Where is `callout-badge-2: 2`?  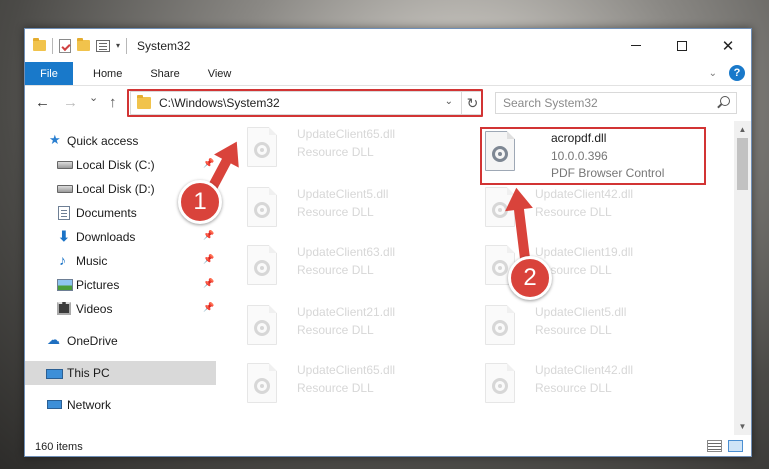 callout-badge-2: 2 is located at coordinates (530, 278).